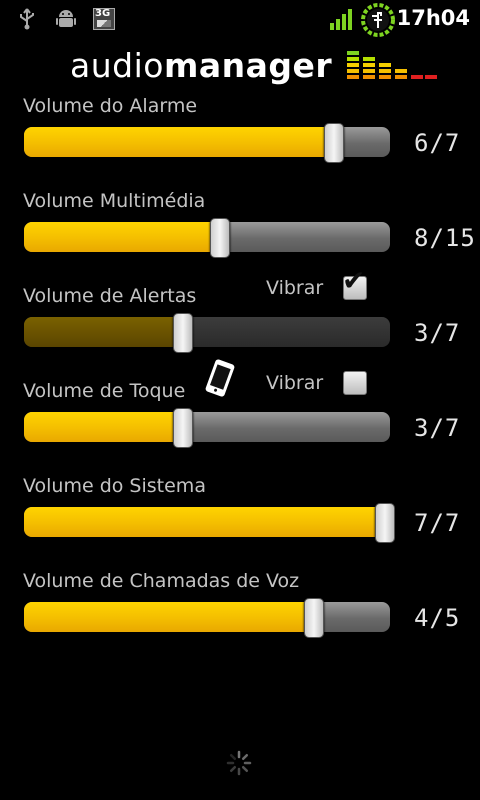 This screenshot has height=800, width=480. I want to click on 3g-icon: 3G, so click(104, 19).